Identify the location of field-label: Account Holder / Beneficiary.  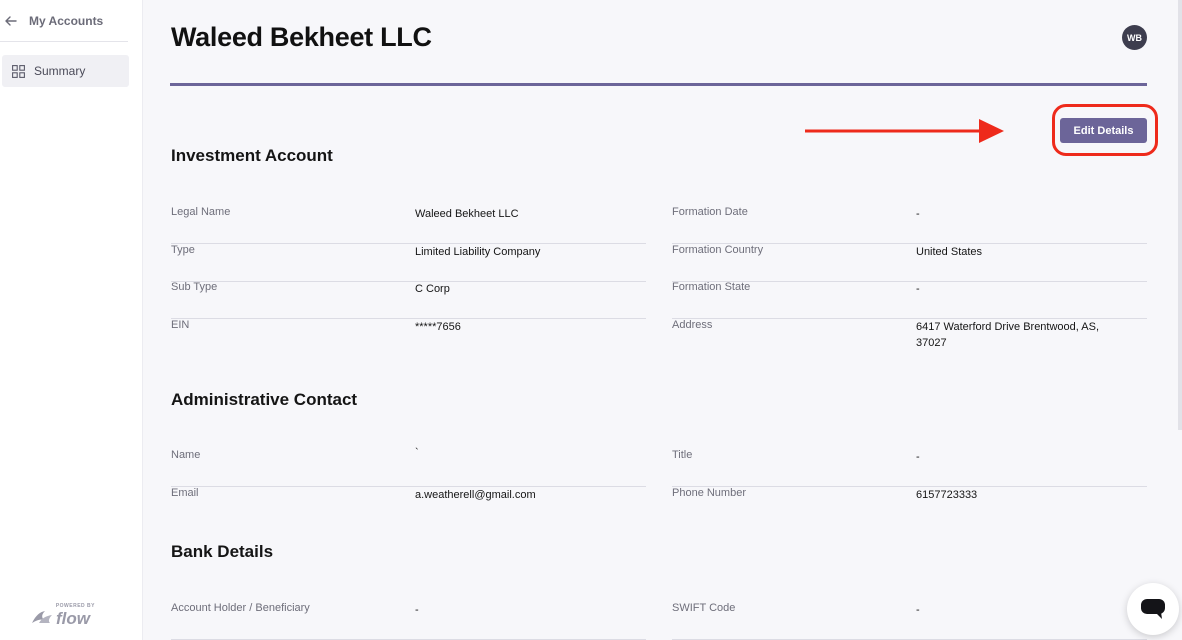
(240, 608).